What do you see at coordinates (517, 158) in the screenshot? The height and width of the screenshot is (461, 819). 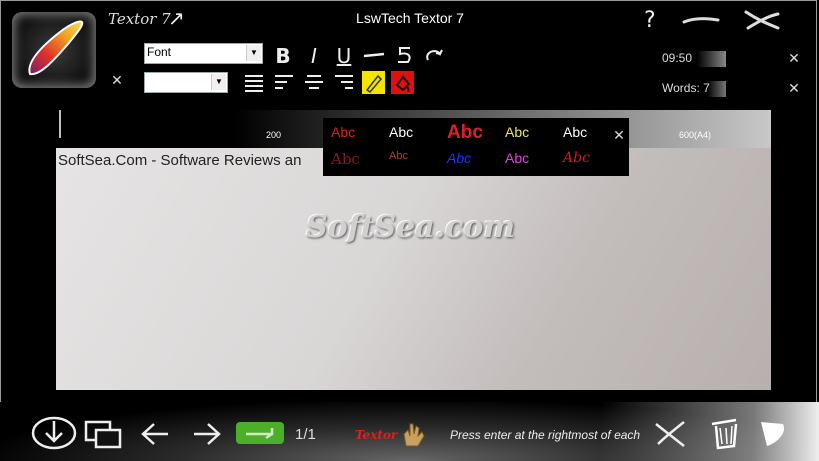 I see `style-swatch-9: Abc` at bounding box center [517, 158].